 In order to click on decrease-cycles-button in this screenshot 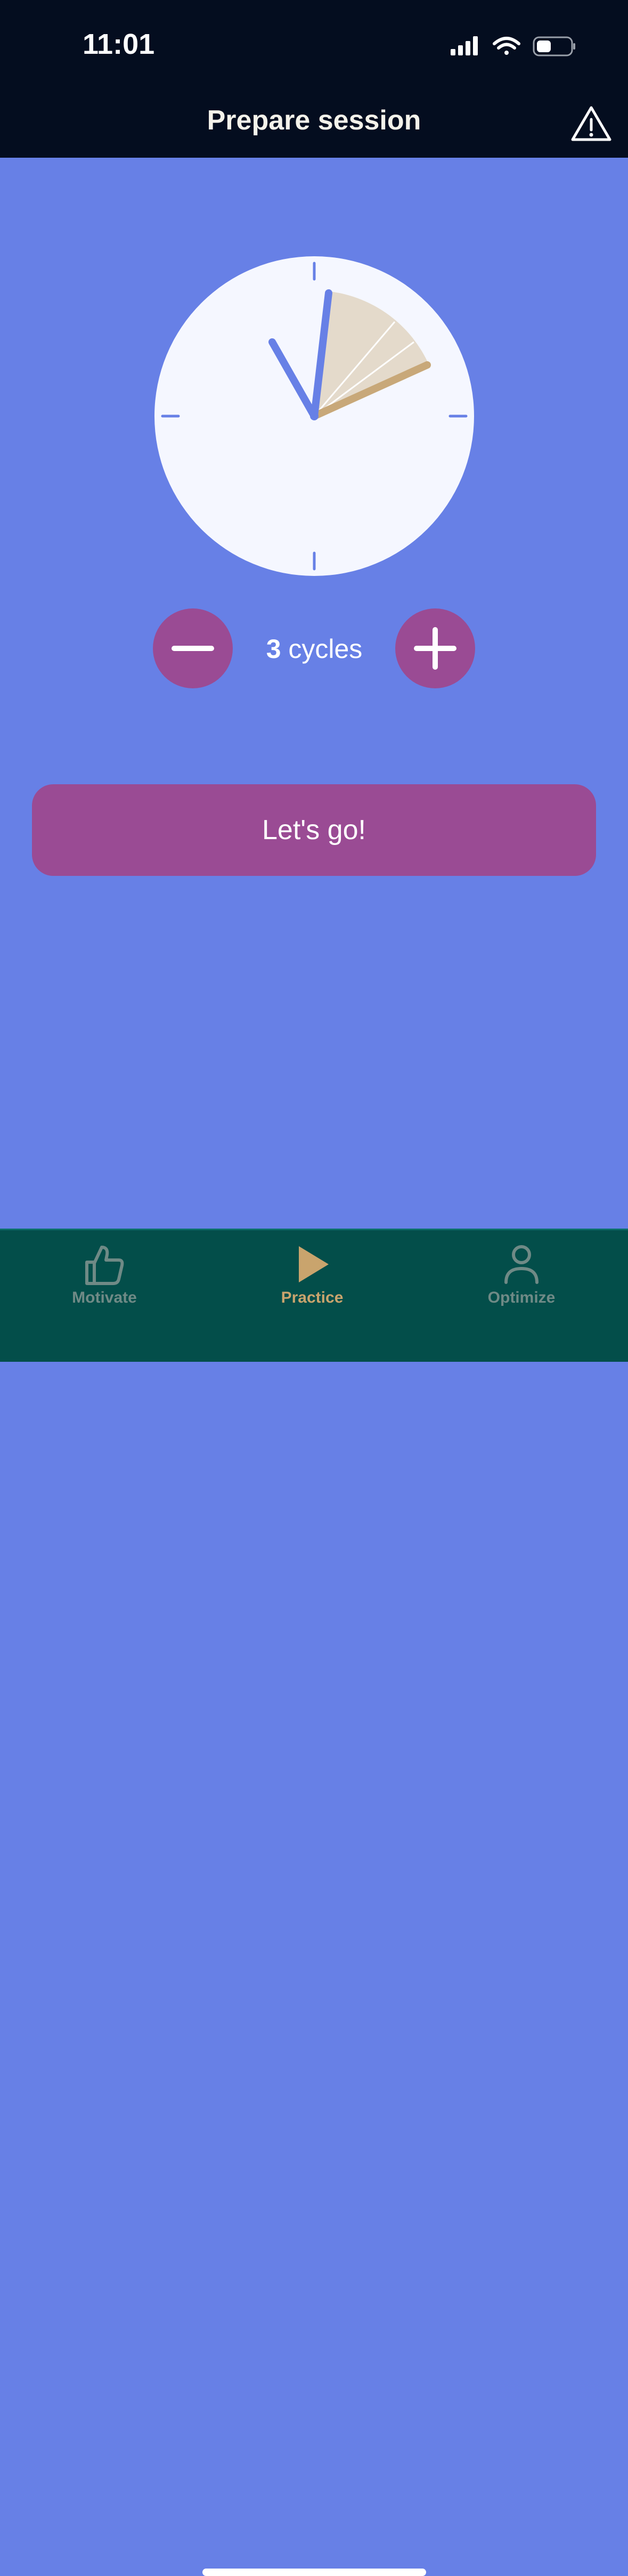, I will do `click(193, 648)`.